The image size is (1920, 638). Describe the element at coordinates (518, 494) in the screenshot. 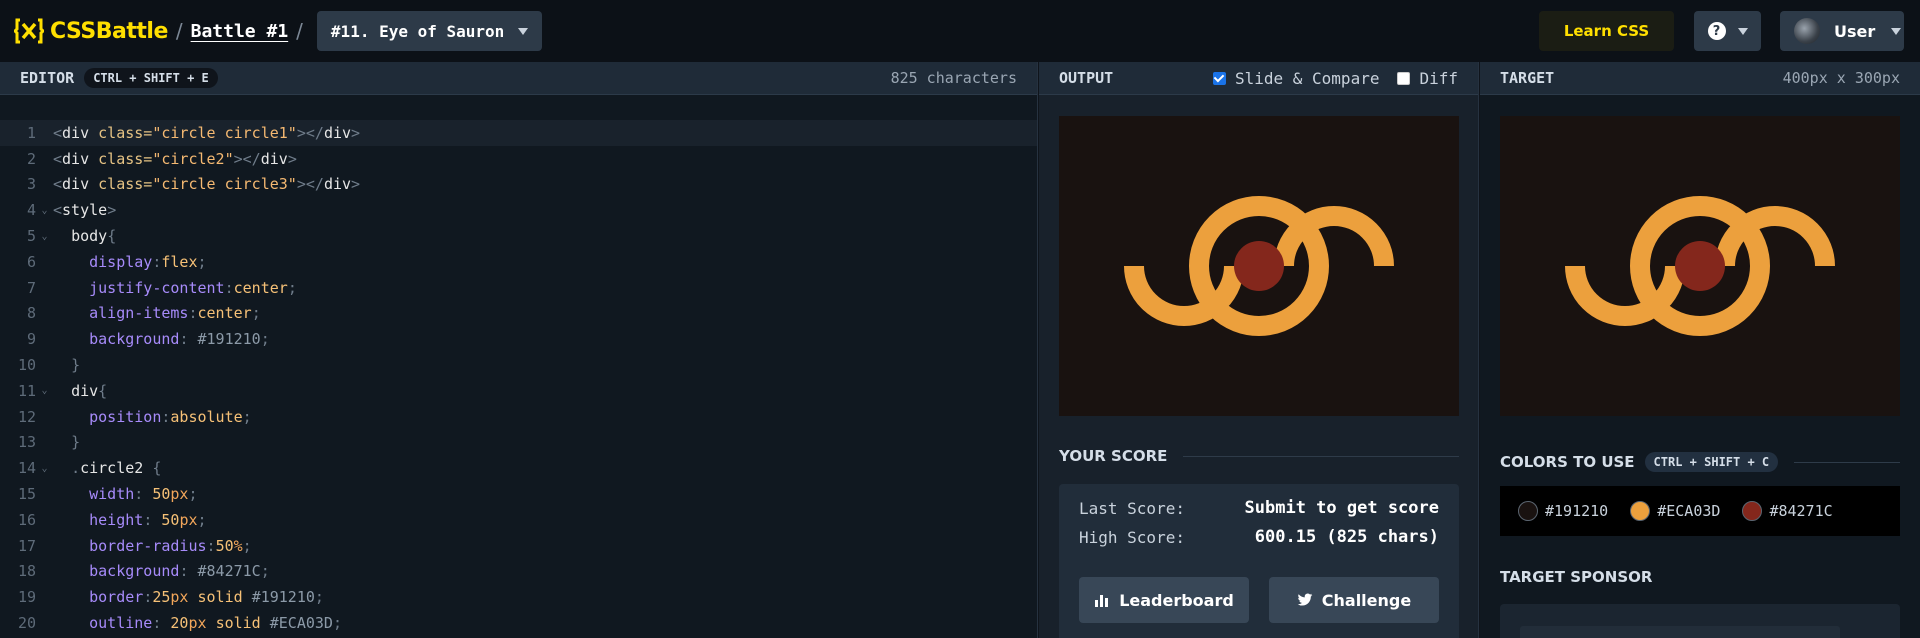

I see `code-line: 15 width: 50px;` at that location.